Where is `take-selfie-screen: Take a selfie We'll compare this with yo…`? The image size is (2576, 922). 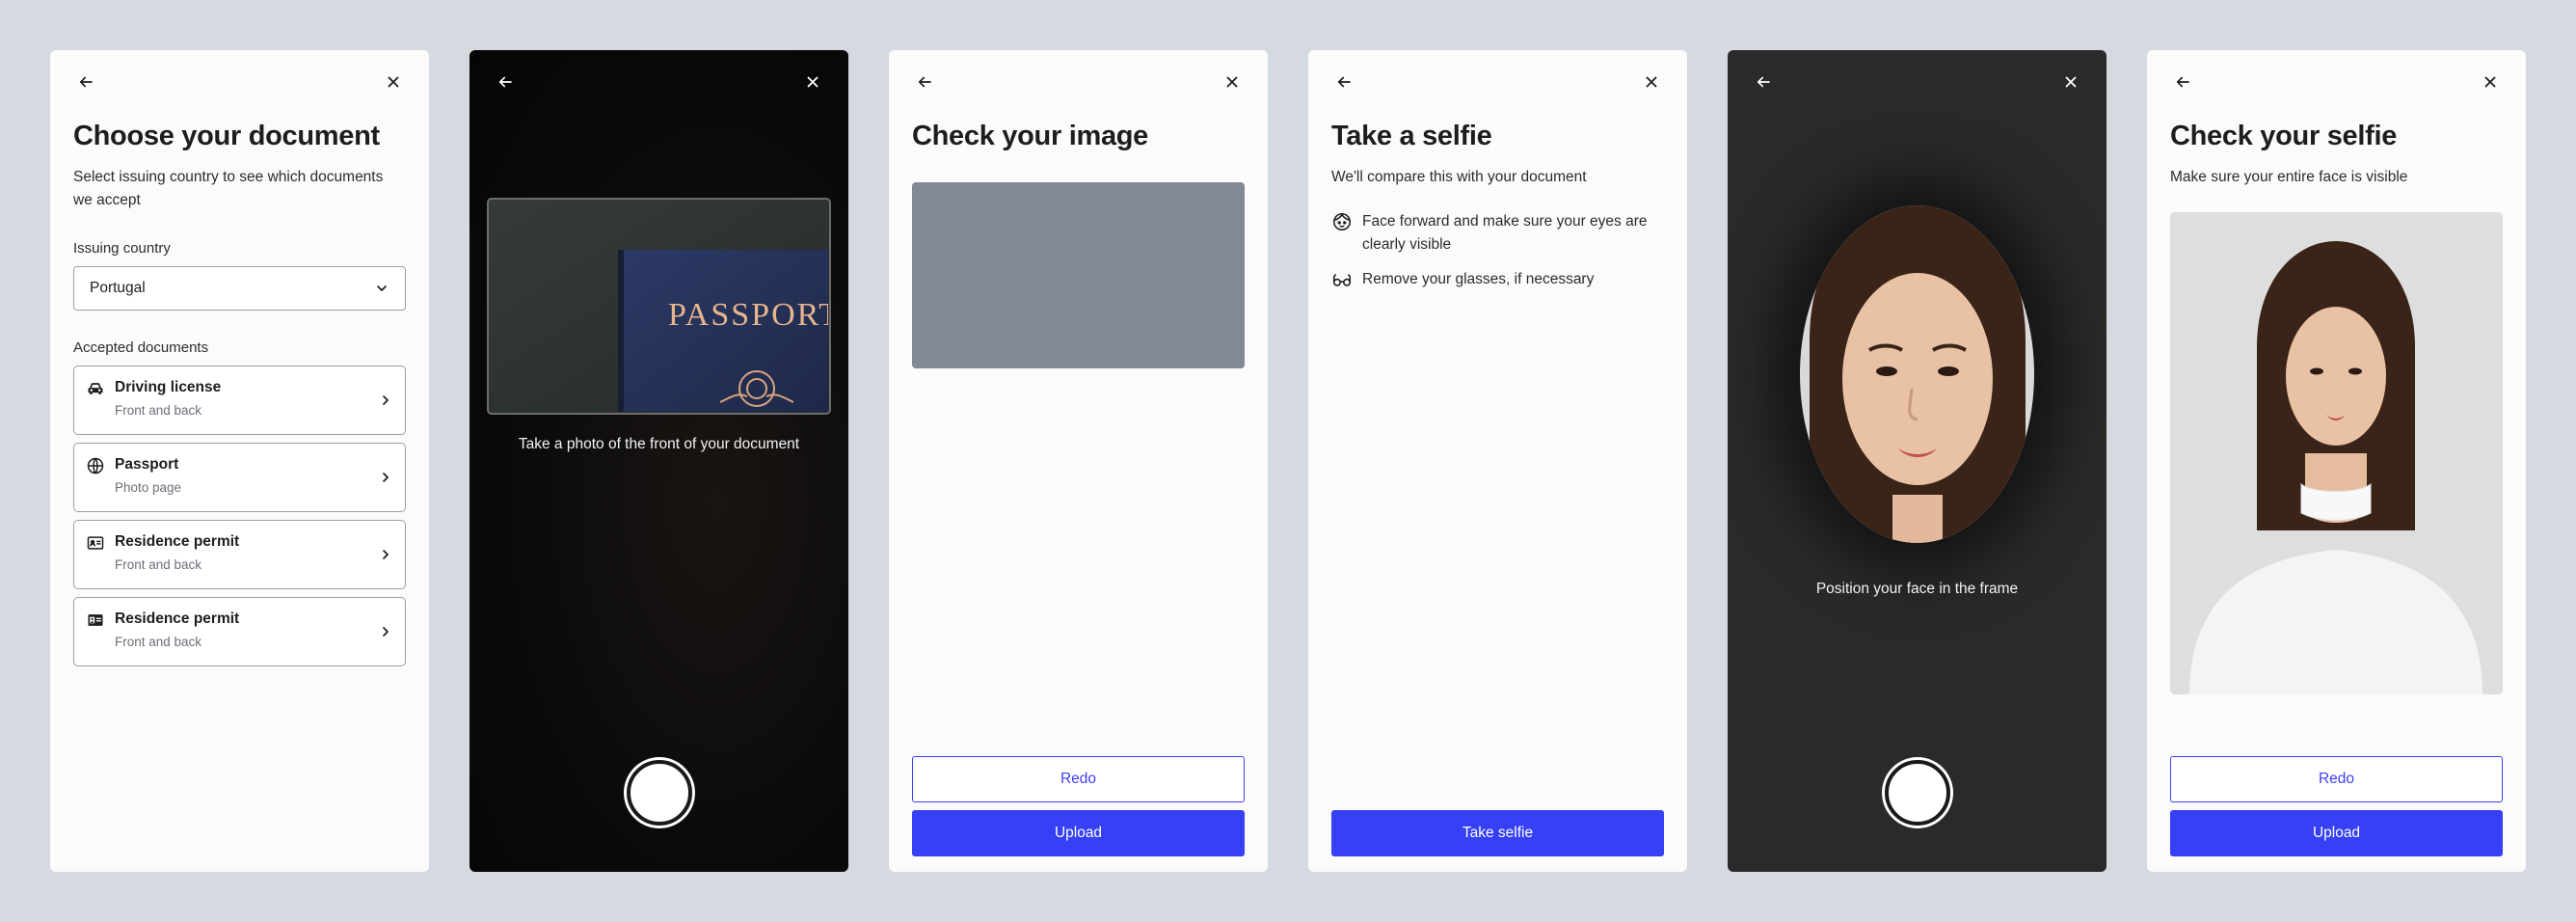 take-selfie-screen: Take a selfie We'll compare this with yo… is located at coordinates (1498, 461).